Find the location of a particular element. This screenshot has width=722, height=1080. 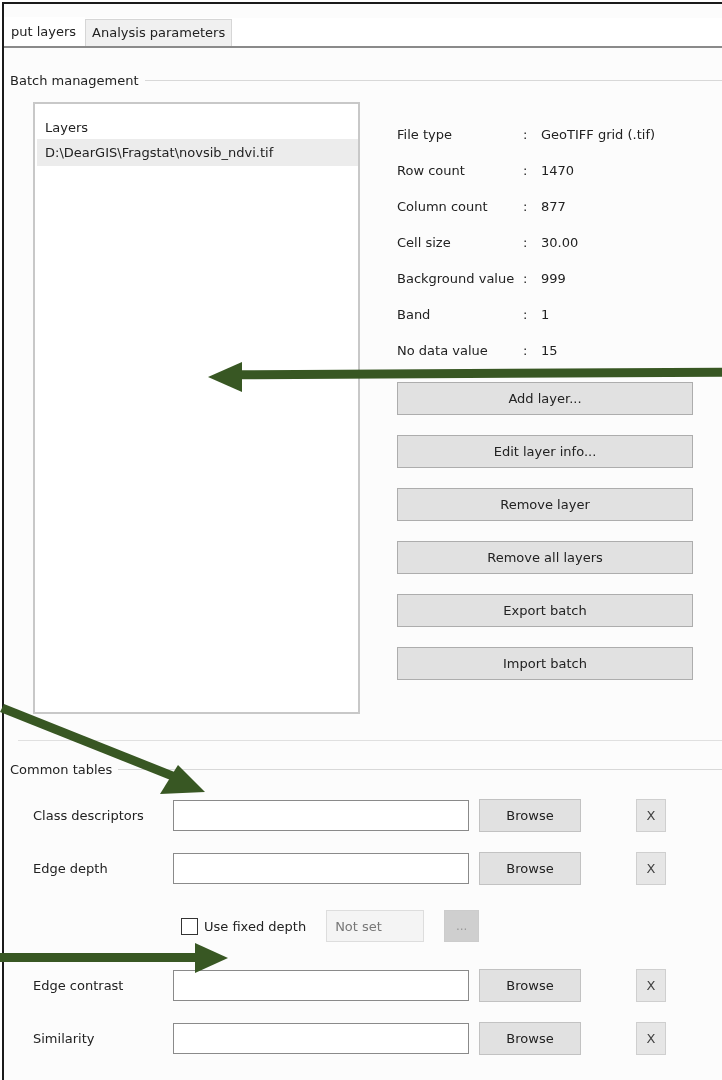

field-value: 1470 is located at coordinates (558, 170).